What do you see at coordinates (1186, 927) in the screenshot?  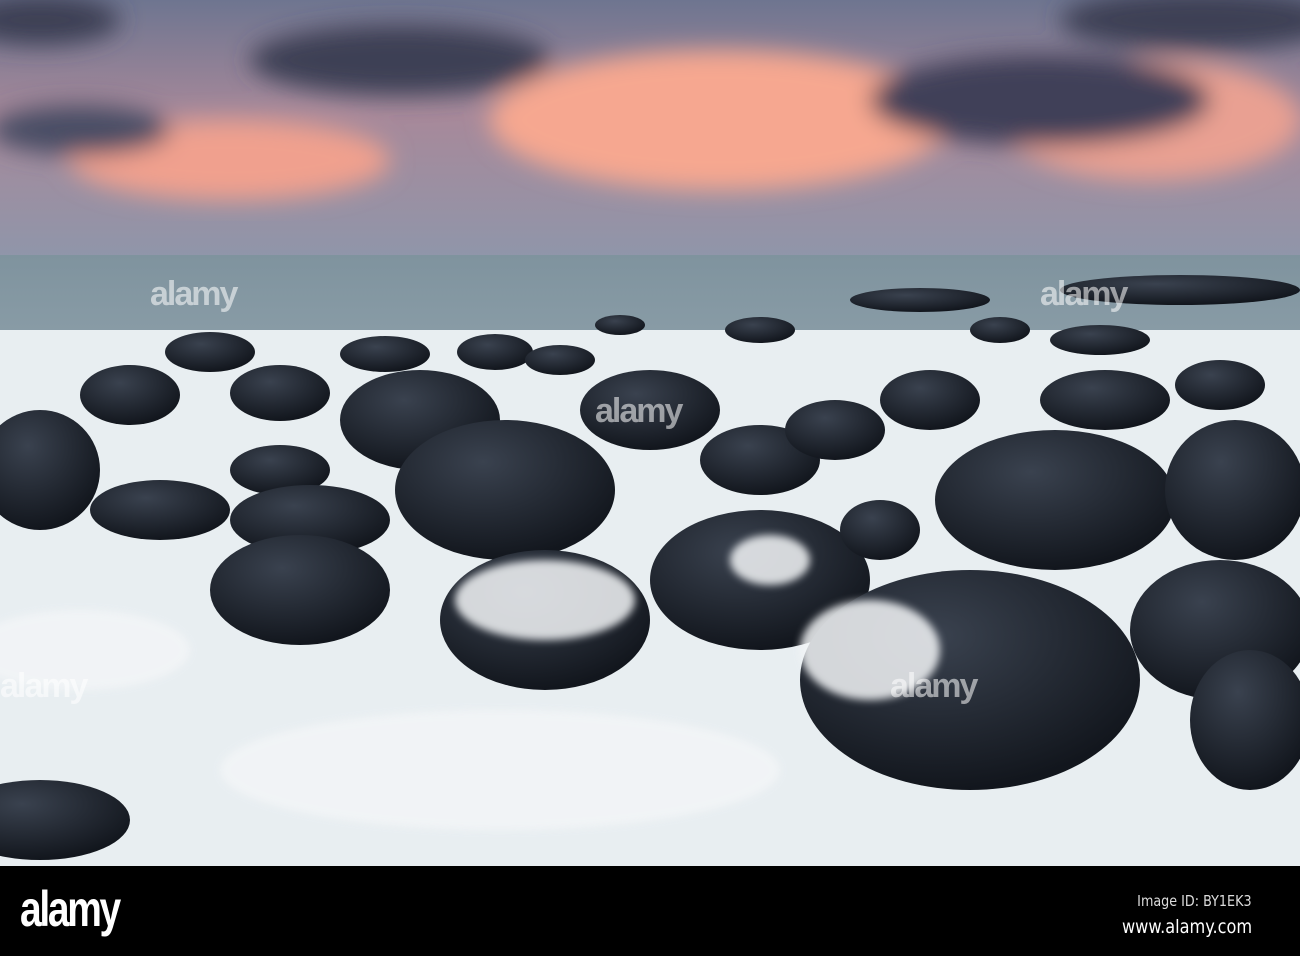 I see `website-link: www.alamy.com` at bounding box center [1186, 927].